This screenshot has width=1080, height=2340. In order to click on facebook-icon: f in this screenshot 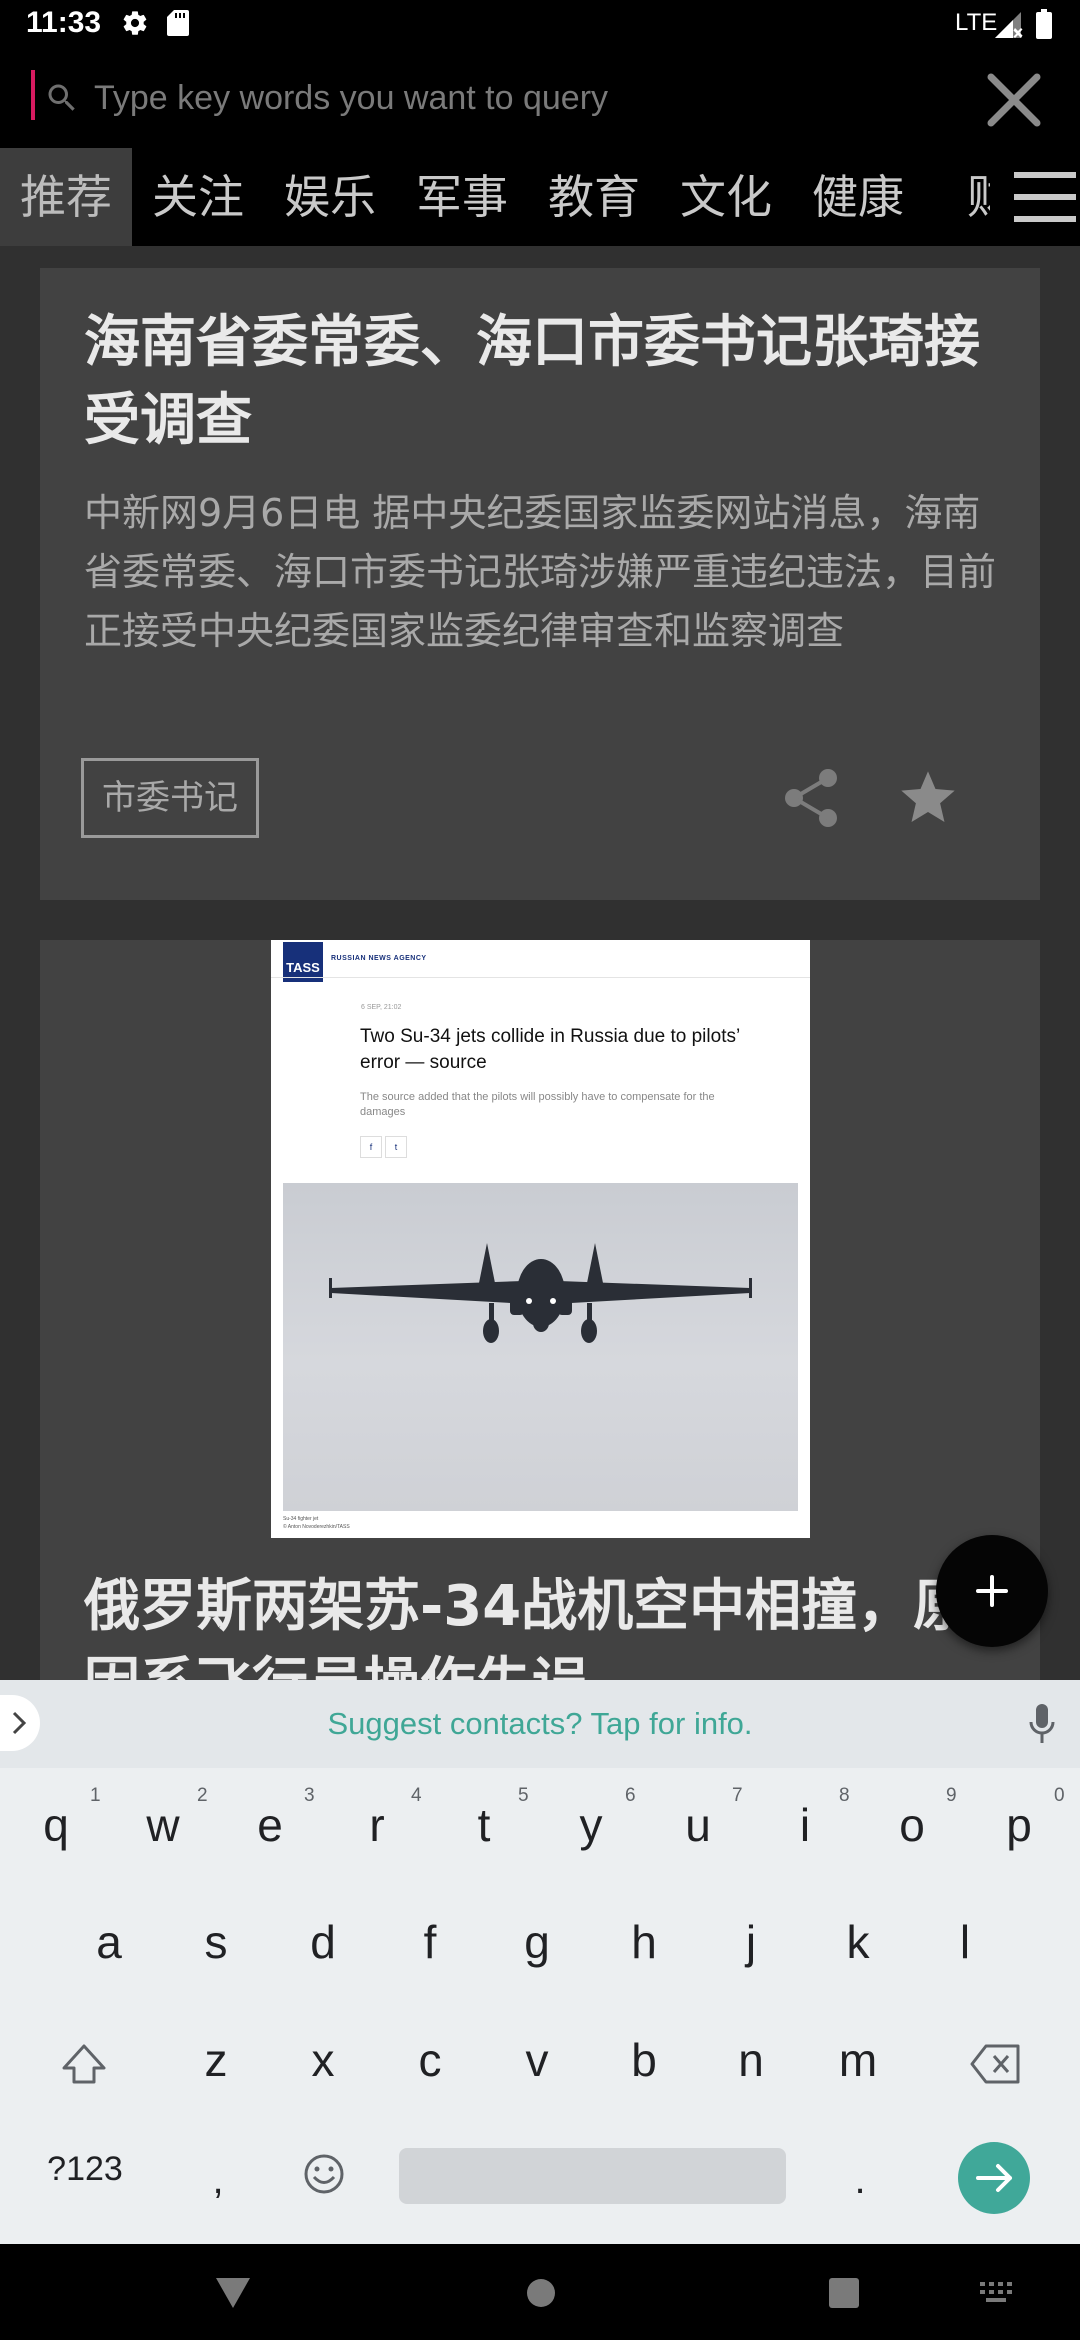, I will do `click(371, 1147)`.